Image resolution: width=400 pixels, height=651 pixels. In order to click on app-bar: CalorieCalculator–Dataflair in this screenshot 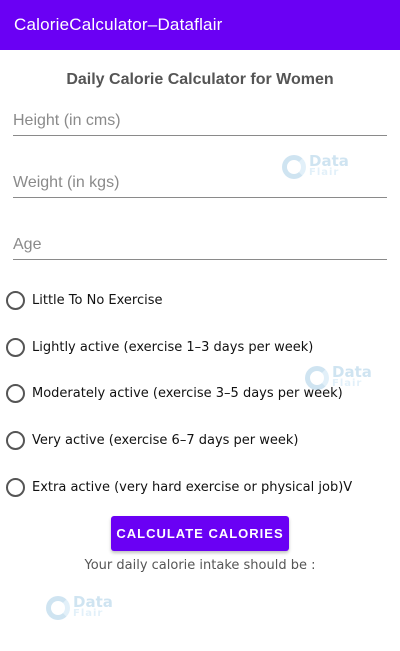, I will do `click(200, 25)`.